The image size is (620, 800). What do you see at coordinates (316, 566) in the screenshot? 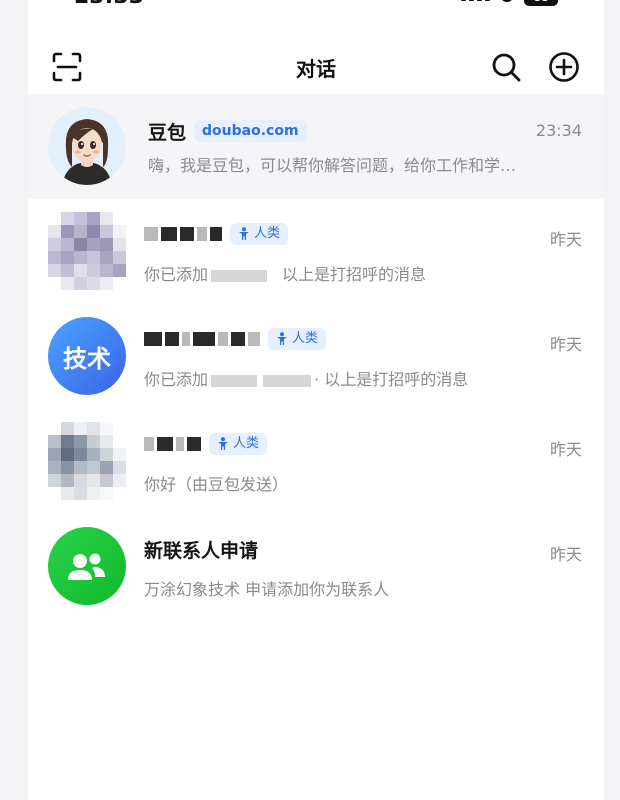
I see `chat-item-new-contact-request: 新联系人申请 昨天 万涂幻象技术 申请添加你为联系人` at bounding box center [316, 566].